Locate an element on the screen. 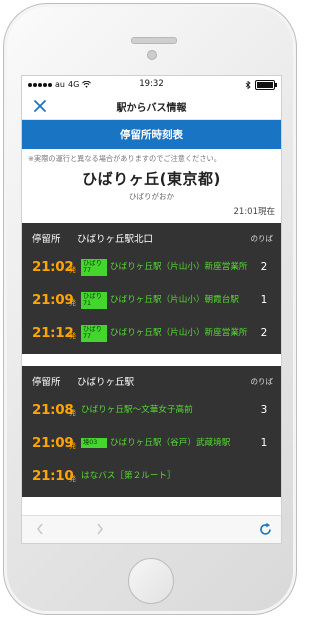  chevron-right-icon is located at coordinates (100, 529).